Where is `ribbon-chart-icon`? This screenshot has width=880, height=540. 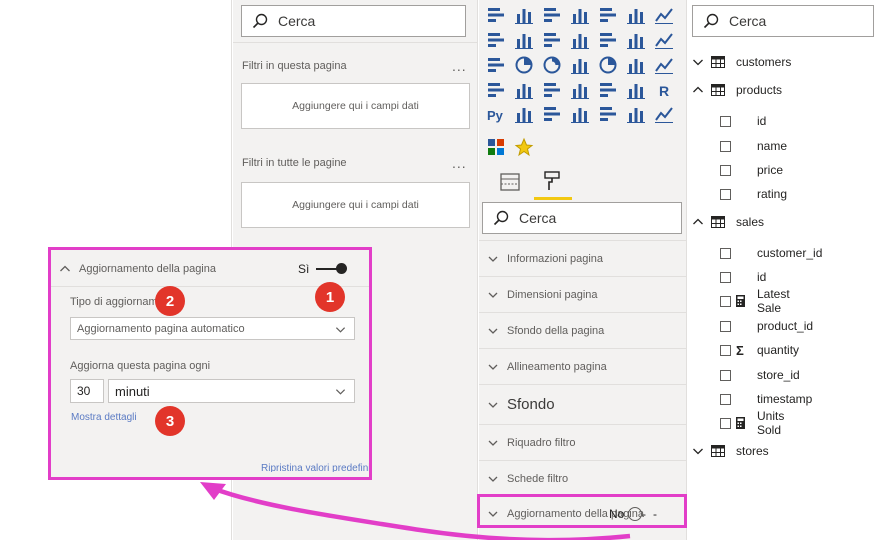 ribbon-chart-icon is located at coordinates (608, 40).